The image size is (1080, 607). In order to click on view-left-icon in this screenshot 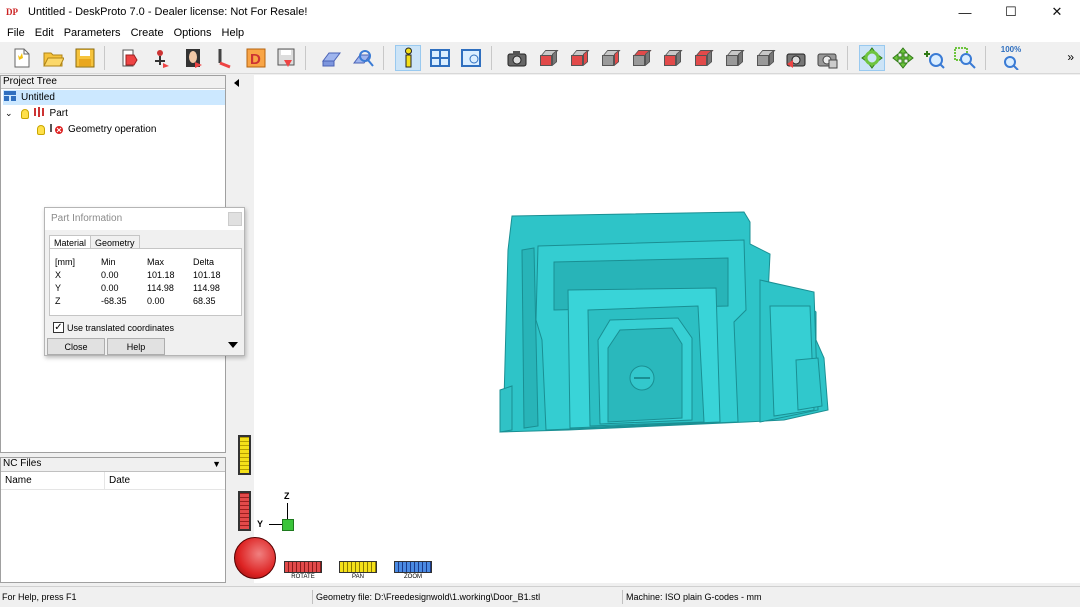, I will do `click(610, 58)`.